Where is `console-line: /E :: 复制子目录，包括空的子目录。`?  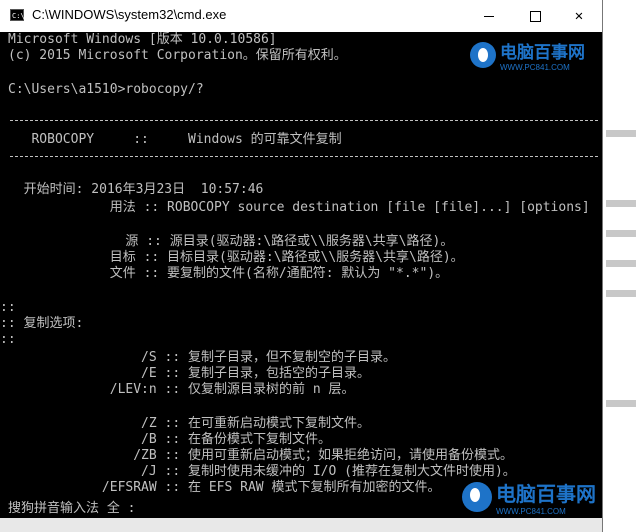
console-line: /E :: 复制子目录，包括空的子目录。 is located at coordinates (189, 373).